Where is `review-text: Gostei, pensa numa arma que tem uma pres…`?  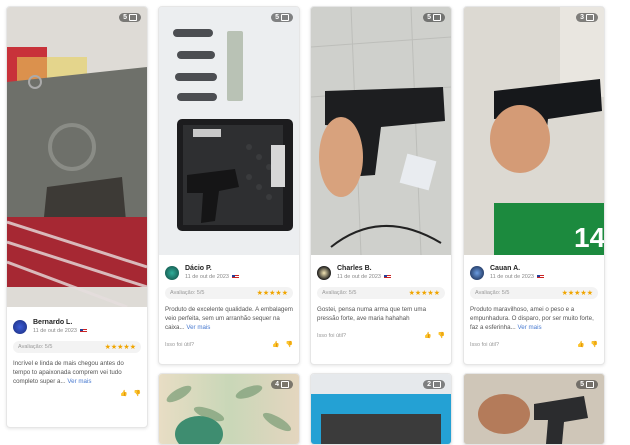
review-text: Gostei, pensa numa arma que tem uma pres… is located at coordinates (372, 314).